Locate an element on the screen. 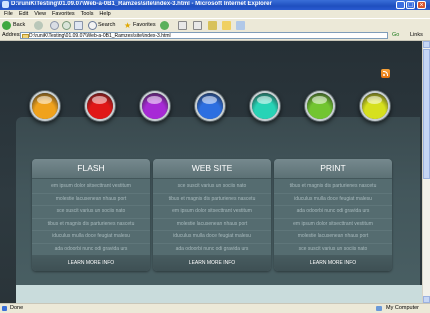 The width and height of the screenshot is (430, 313). media-icon is located at coordinates (164, 25).